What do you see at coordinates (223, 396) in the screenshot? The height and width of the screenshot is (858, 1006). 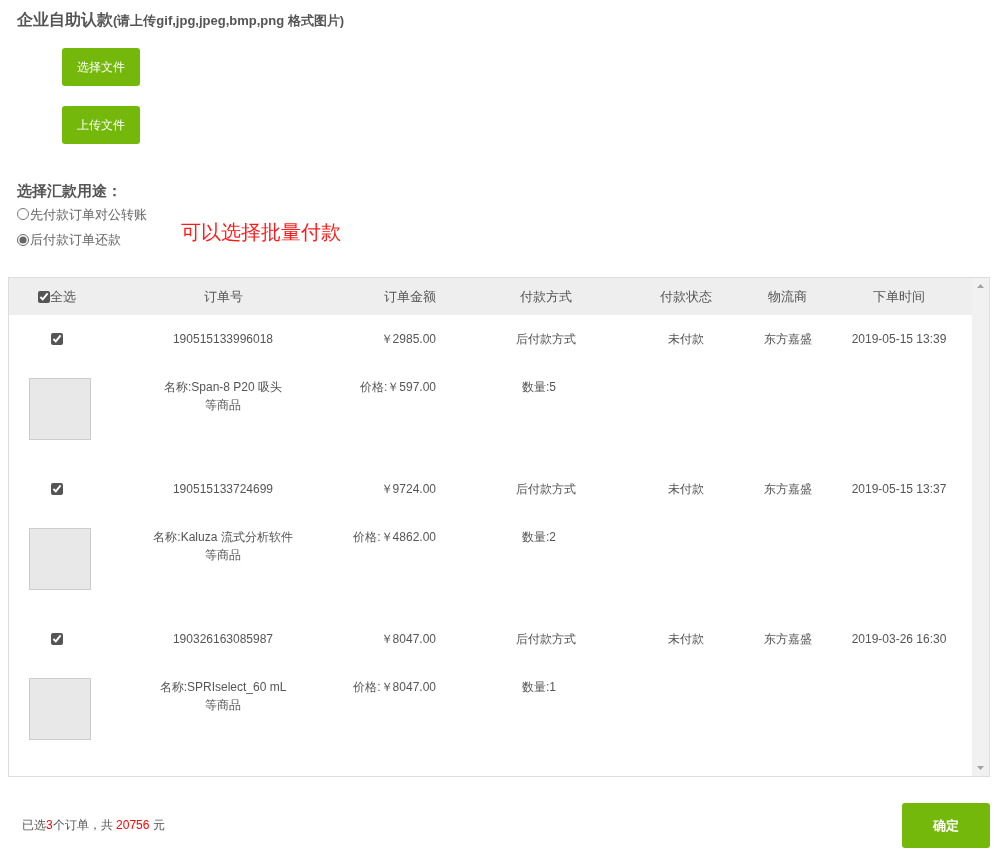 I see `product-name: 名称:Span-8 P20 吸头 等商品` at bounding box center [223, 396].